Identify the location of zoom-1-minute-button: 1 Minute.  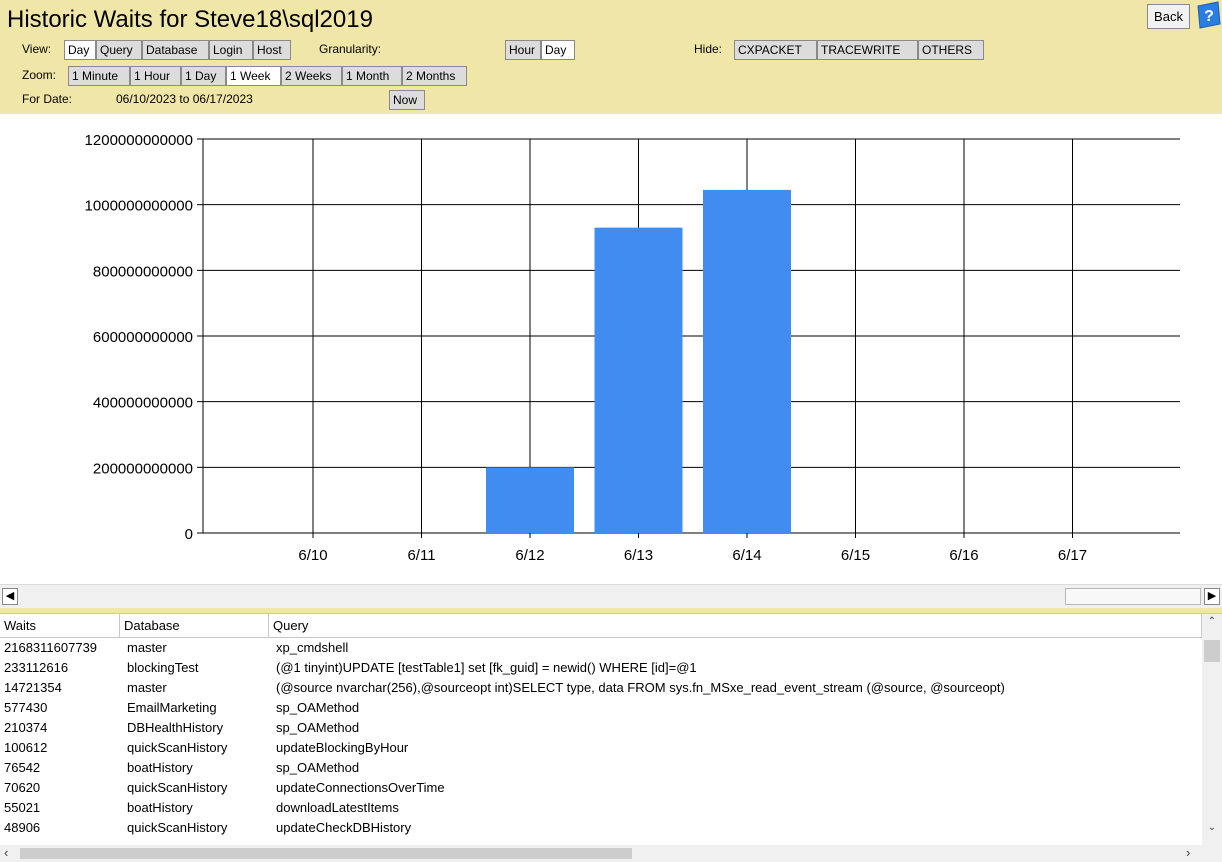
(99, 76).